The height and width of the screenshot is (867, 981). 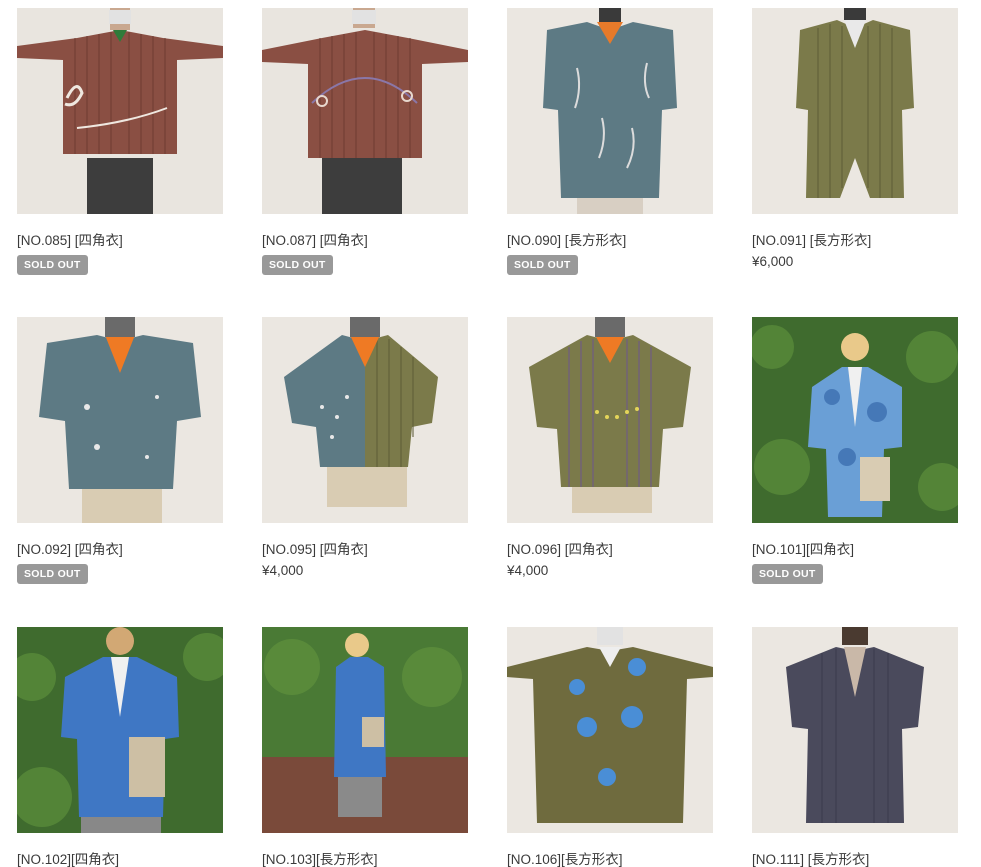 I want to click on product-card-106: [NO.106][長方形衣], so click(x=610, y=747).